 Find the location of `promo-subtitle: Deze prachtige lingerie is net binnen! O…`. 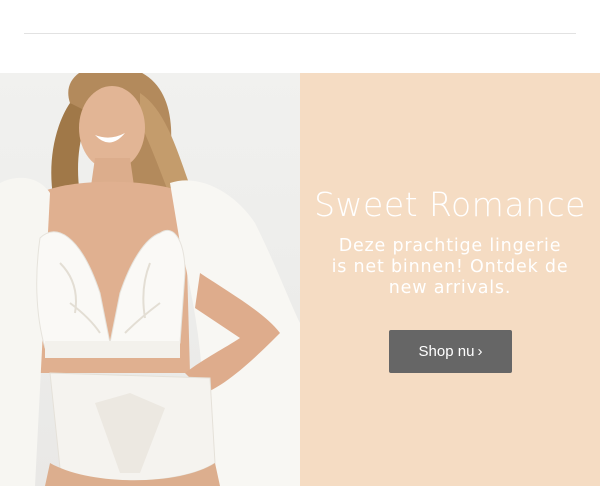

promo-subtitle: Deze prachtige lingerie is net binnen! O… is located at coordinates (450, 267).